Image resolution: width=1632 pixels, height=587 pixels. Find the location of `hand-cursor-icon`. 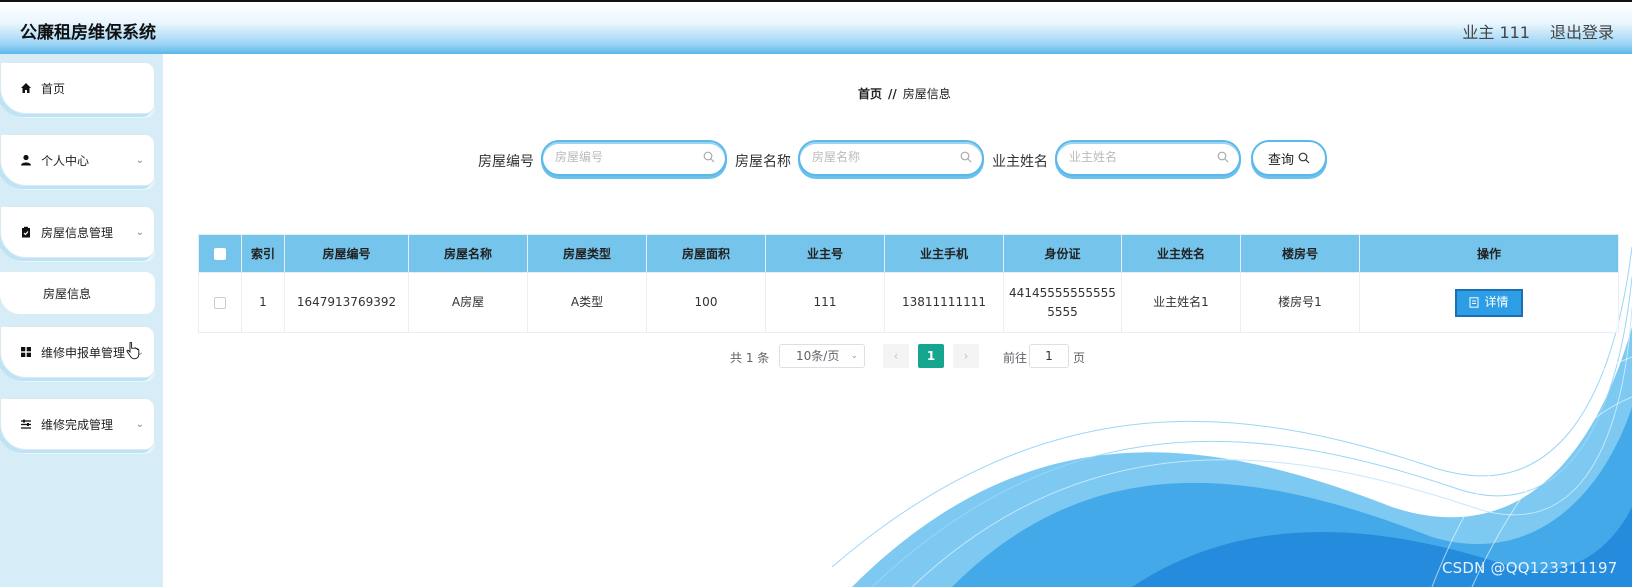

hand-cursor-icon is located at coordinates (133, 351).